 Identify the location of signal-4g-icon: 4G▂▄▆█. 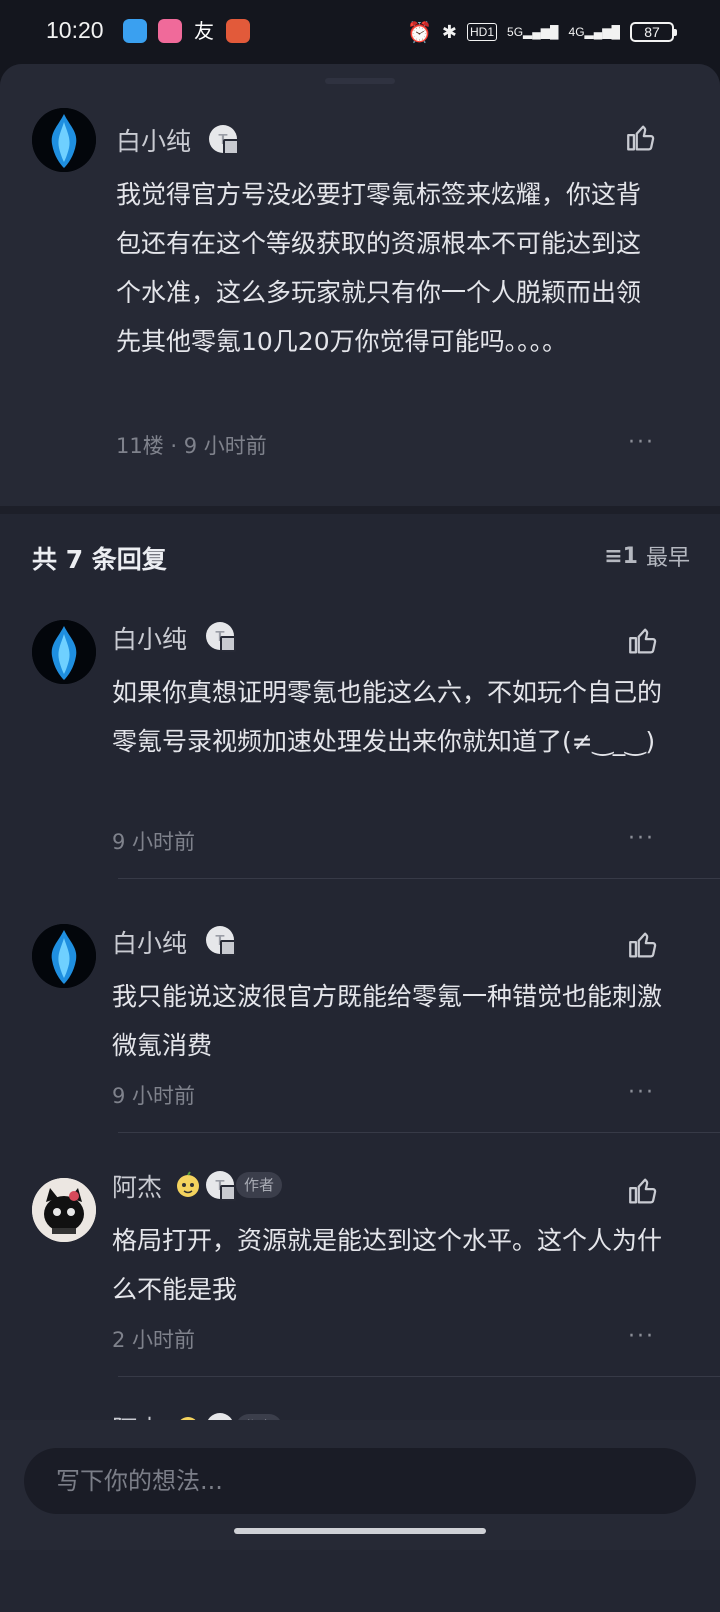
(594, 32).